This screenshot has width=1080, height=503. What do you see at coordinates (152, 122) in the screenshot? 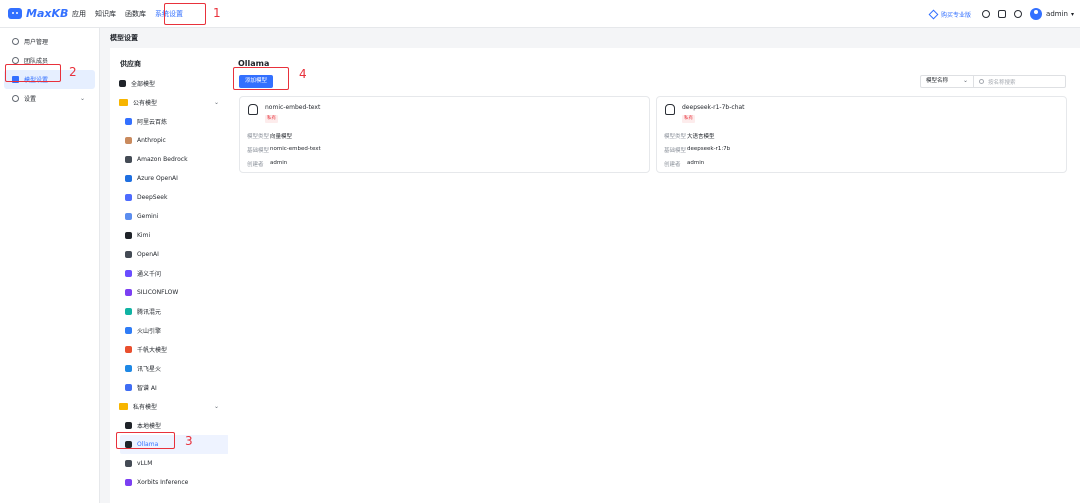
I see `provider-label: 阿里云百炼` at bounding box center [152, 122].